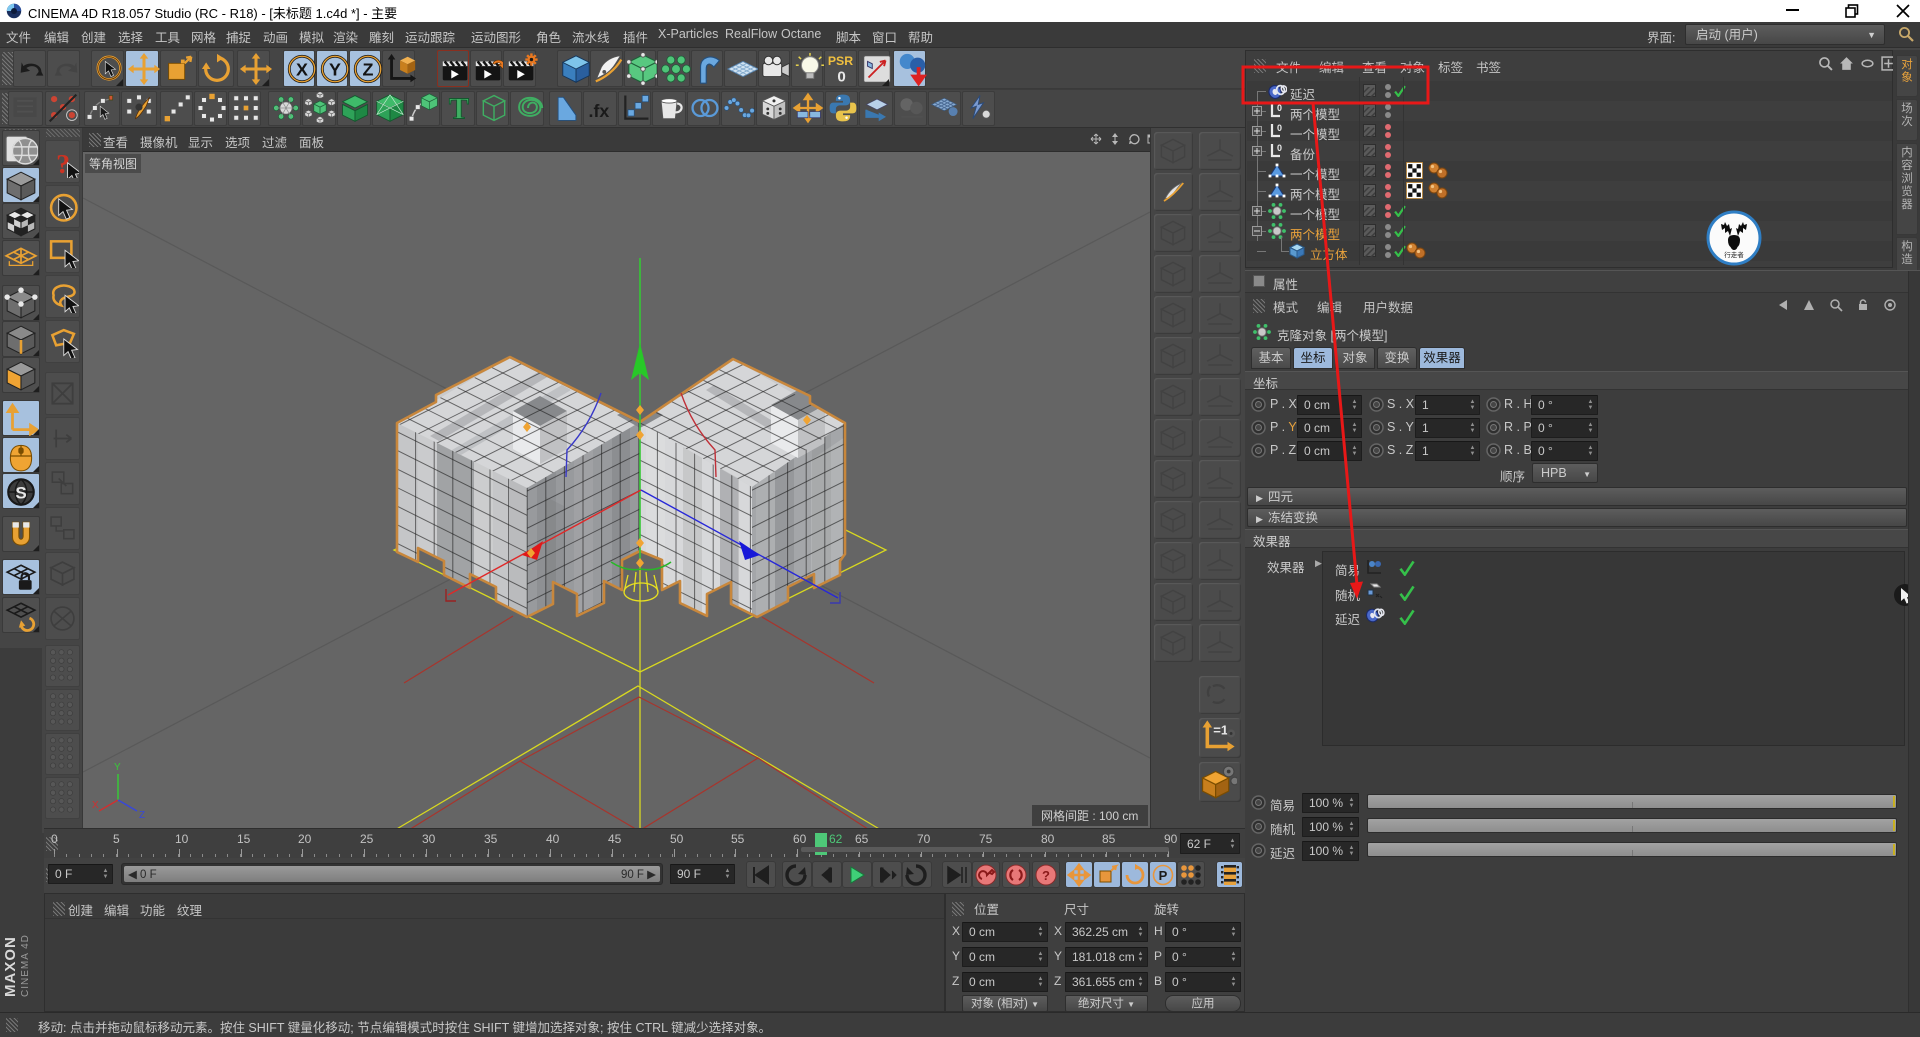 The image size is (1920, 1037). Describe the element at coordinates (459, 108) in the screenshot. I see `svg-text: T` at that location.